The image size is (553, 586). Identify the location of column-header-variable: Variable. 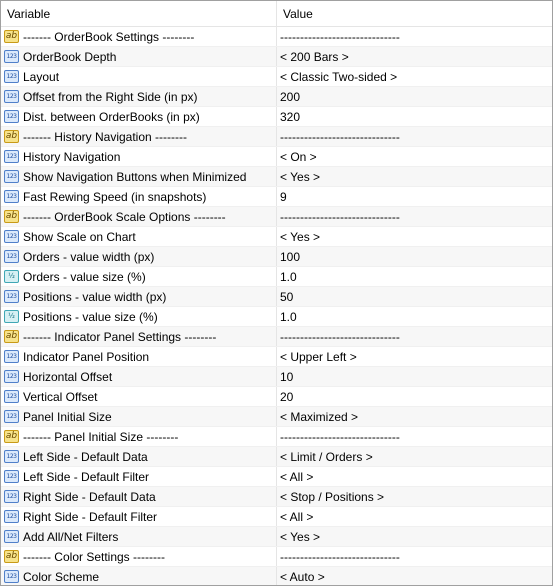
(139, 13).